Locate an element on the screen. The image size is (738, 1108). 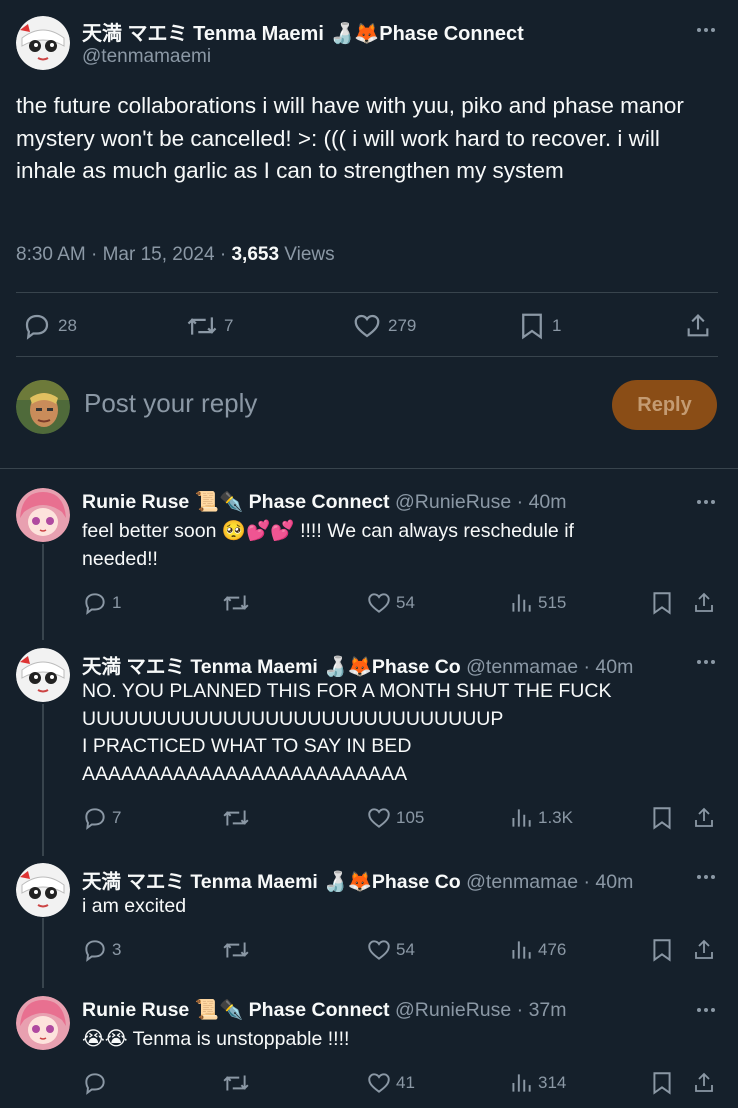
bookmark-count: 1 is located at coordinates (557, 325).